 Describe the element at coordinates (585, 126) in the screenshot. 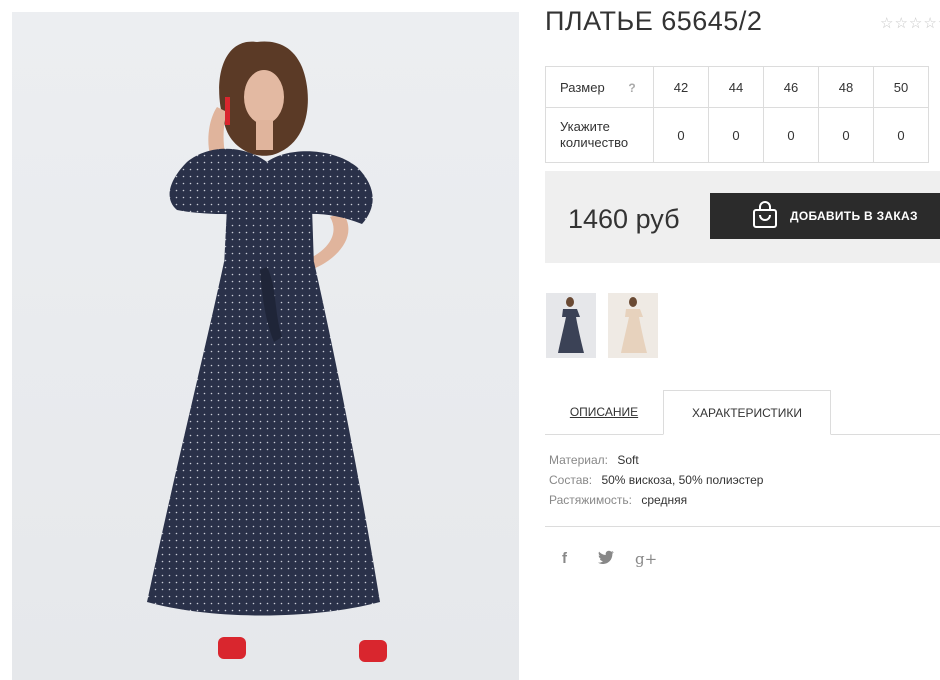

I see `quantity-label-line1: Укажите` at that location.